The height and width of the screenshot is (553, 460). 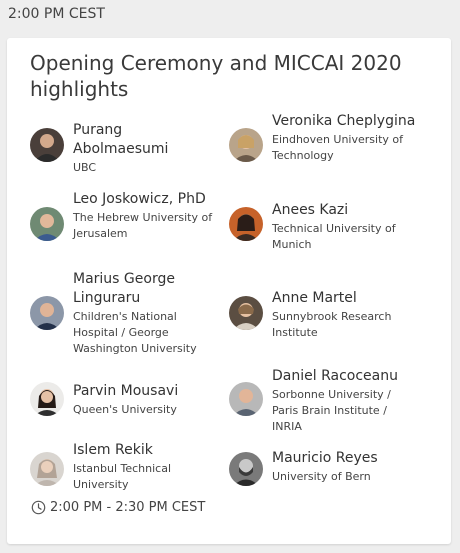 What do you see at coordinates (56, 14) in the screenshot?
I see `session-start-time: 2:00 PM CEST` at bounding box center [56, 14].